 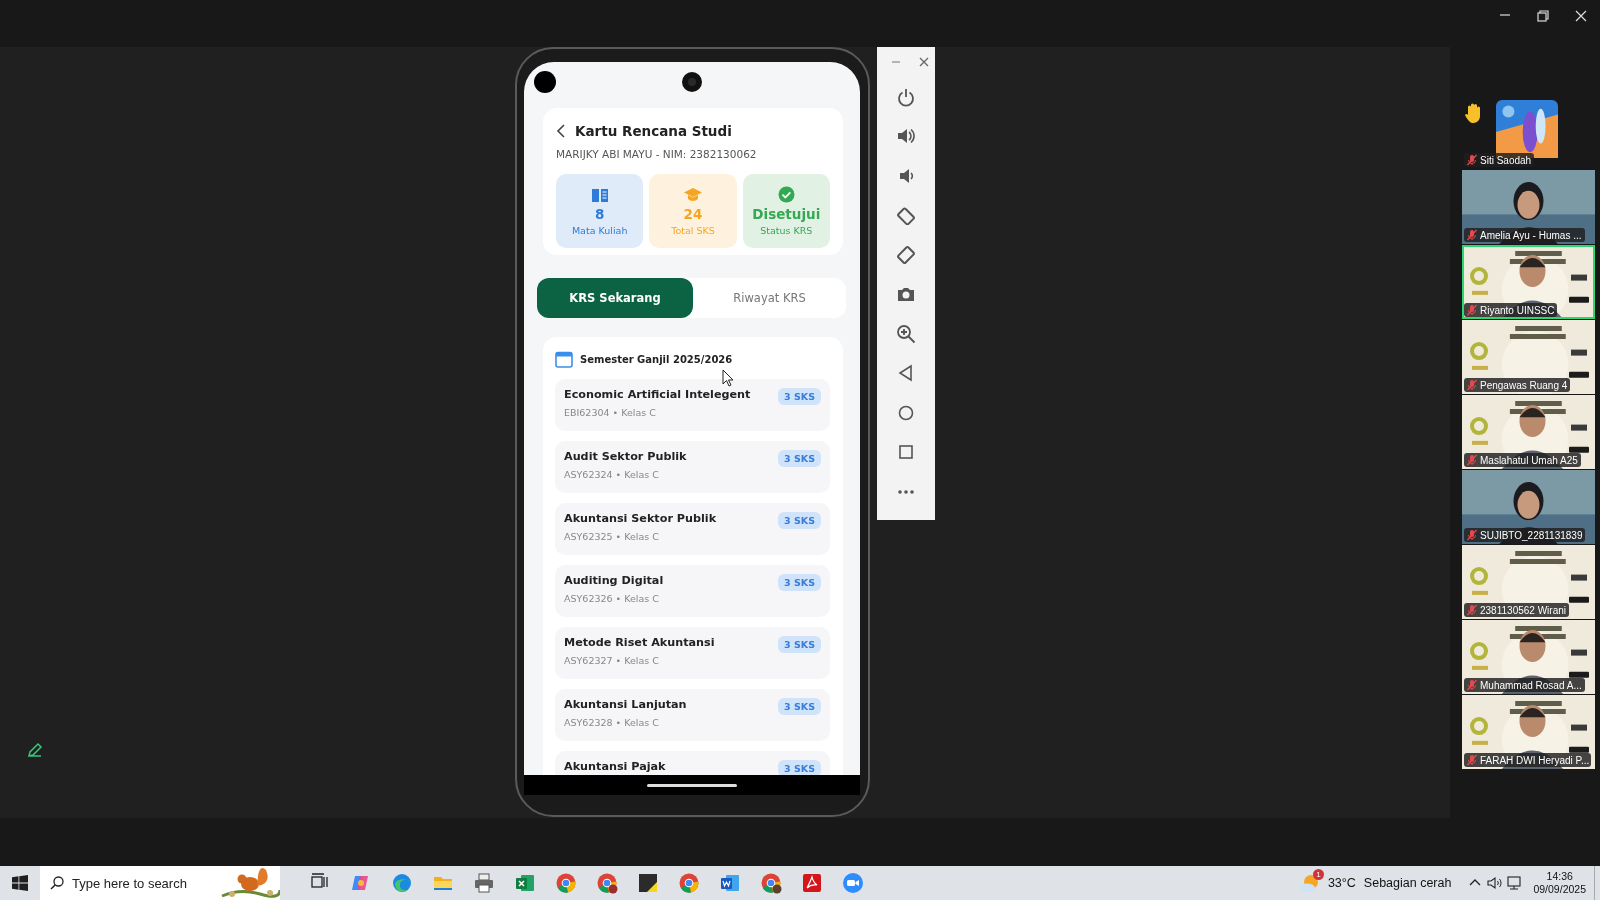 I want to click on clock-date: 09/09/2025, so click(x=1559, y=889).